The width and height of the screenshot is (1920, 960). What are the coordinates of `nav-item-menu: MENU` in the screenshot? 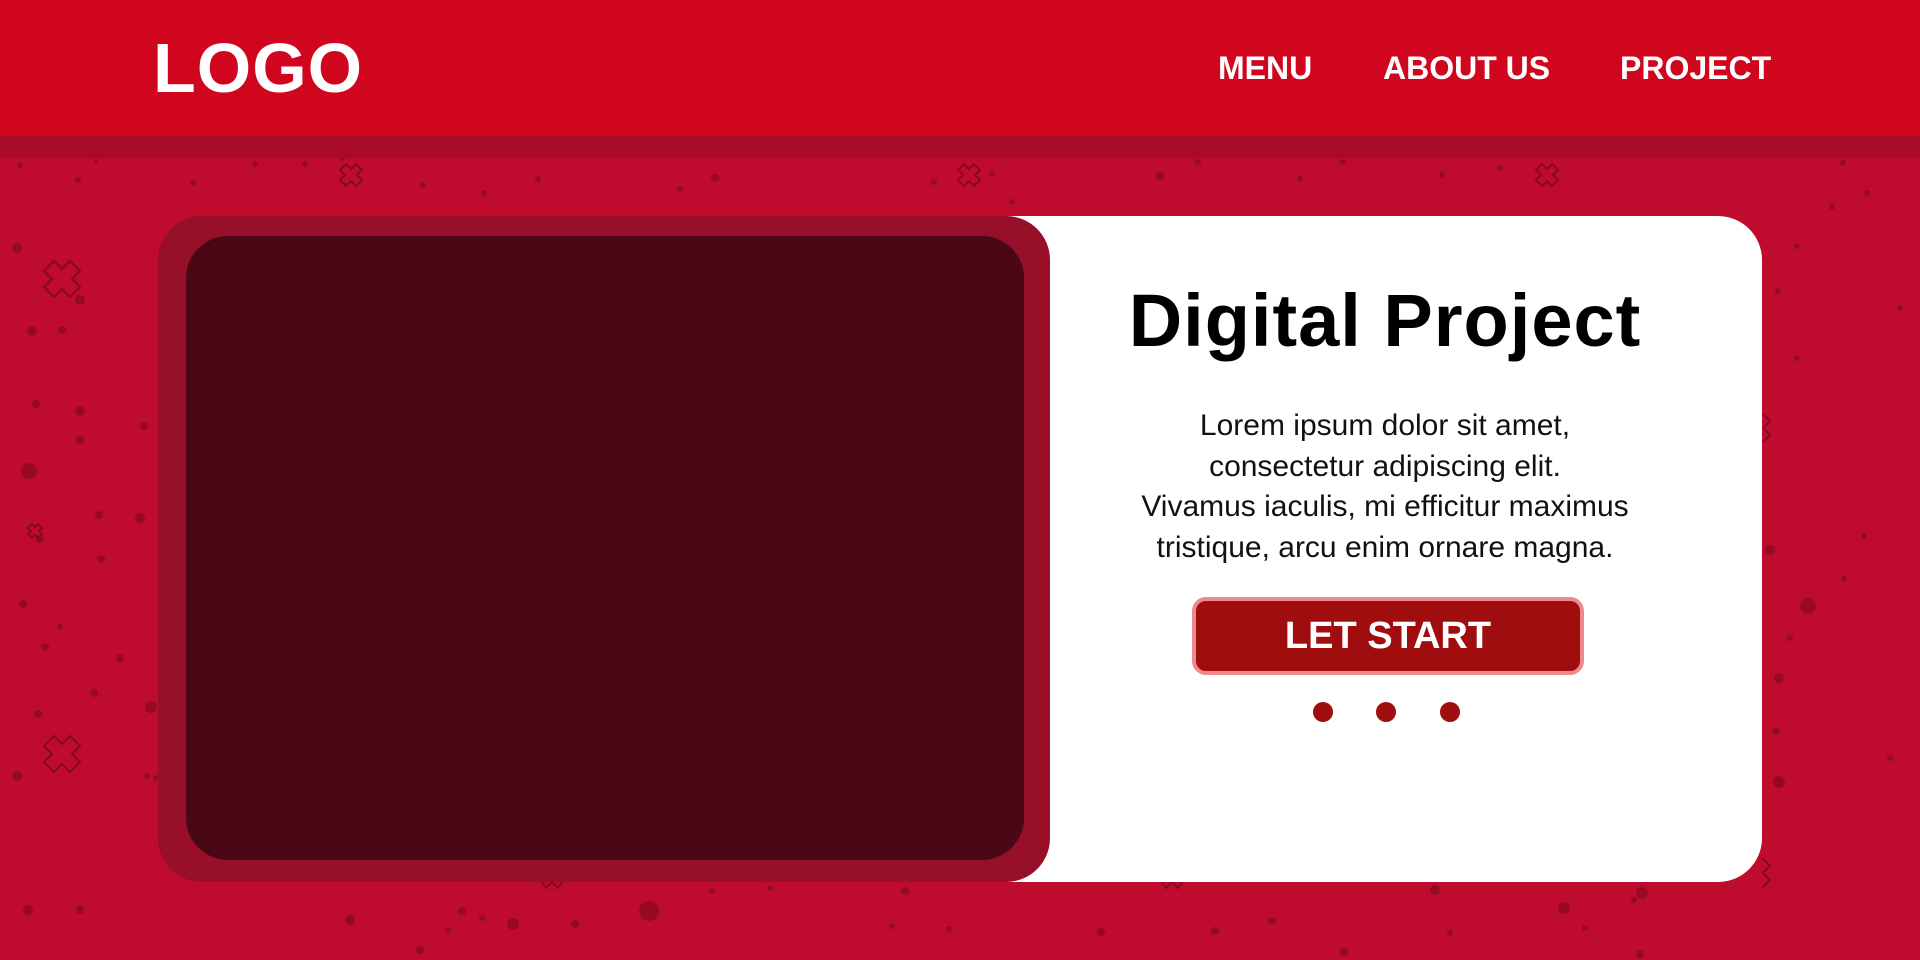 It's located at (1265, 68).